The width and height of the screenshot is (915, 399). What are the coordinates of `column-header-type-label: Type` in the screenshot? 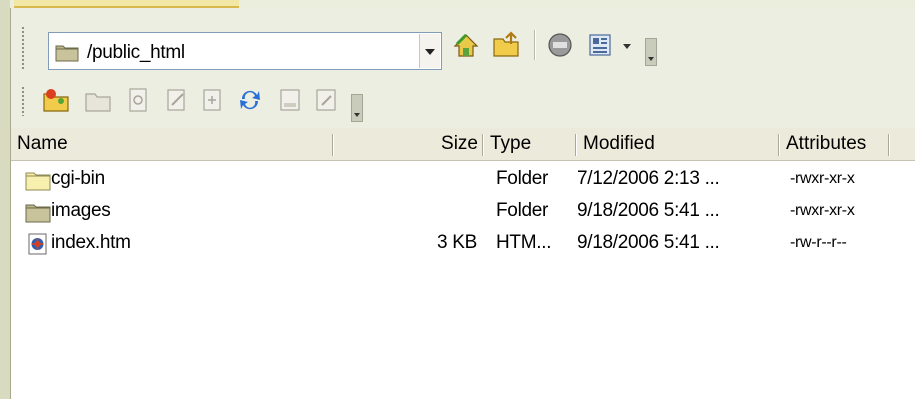 It's located at (511, 143).